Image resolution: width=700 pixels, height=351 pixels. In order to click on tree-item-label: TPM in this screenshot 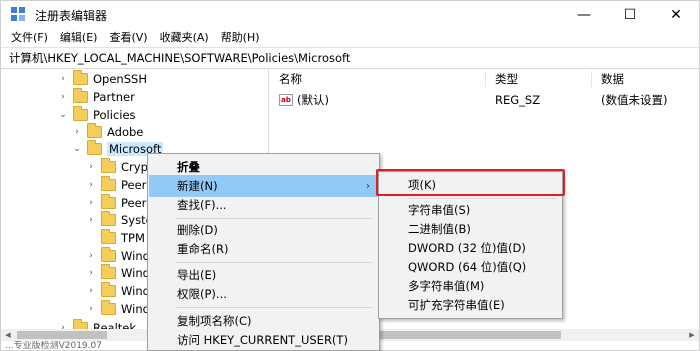, I will do `click(133, 238)`.